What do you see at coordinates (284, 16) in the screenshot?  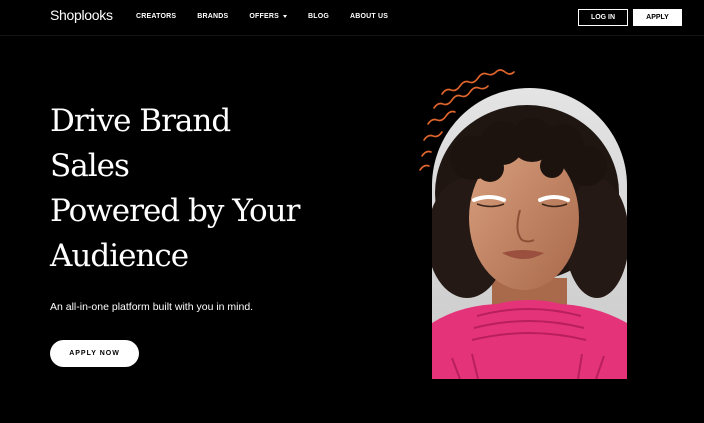 I see `caret-down-icon` at bounding box center [284, 16].